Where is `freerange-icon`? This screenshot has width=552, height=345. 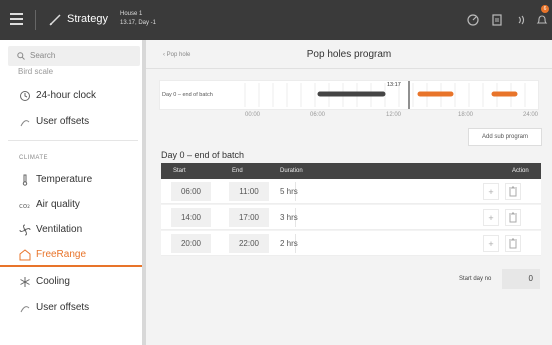
freerange-icon is located at coordinates (25, 255).